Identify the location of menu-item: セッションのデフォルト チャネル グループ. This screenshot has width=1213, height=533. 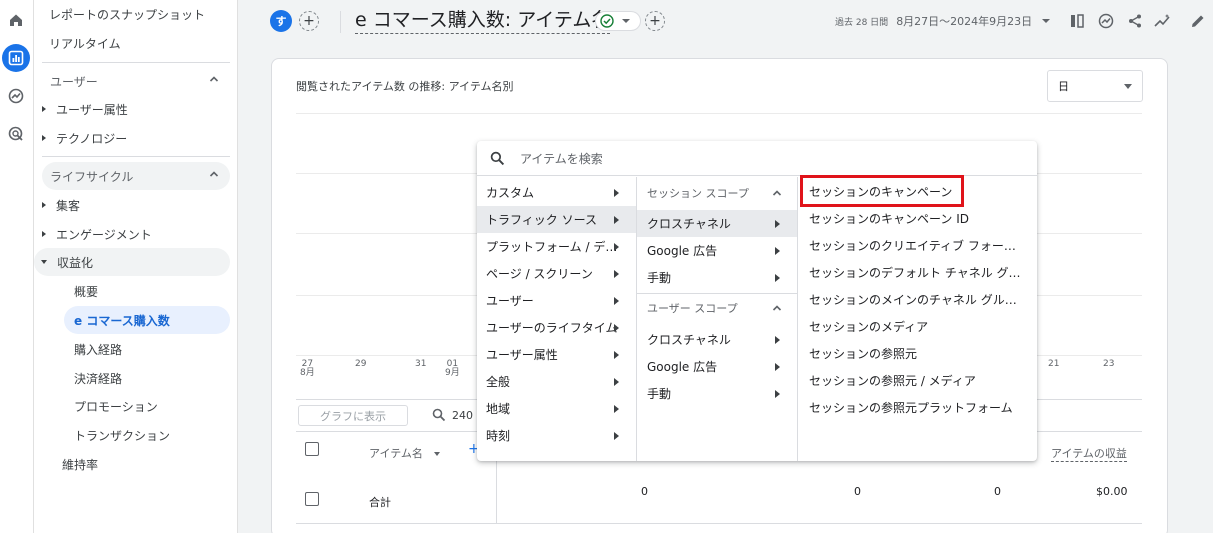
(917, 272).